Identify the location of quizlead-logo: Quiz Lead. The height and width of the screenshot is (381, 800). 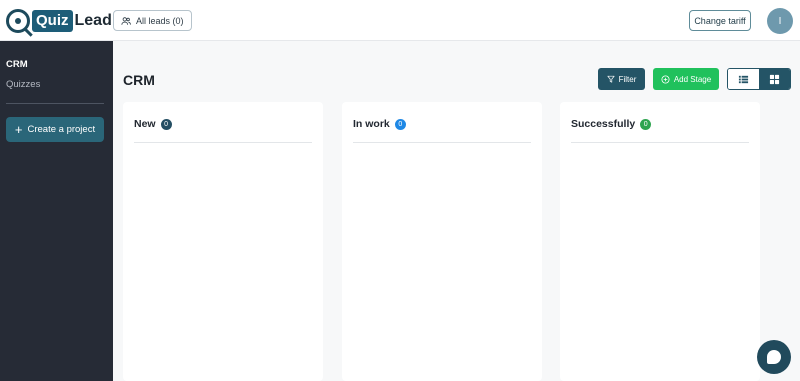
(59, 22).